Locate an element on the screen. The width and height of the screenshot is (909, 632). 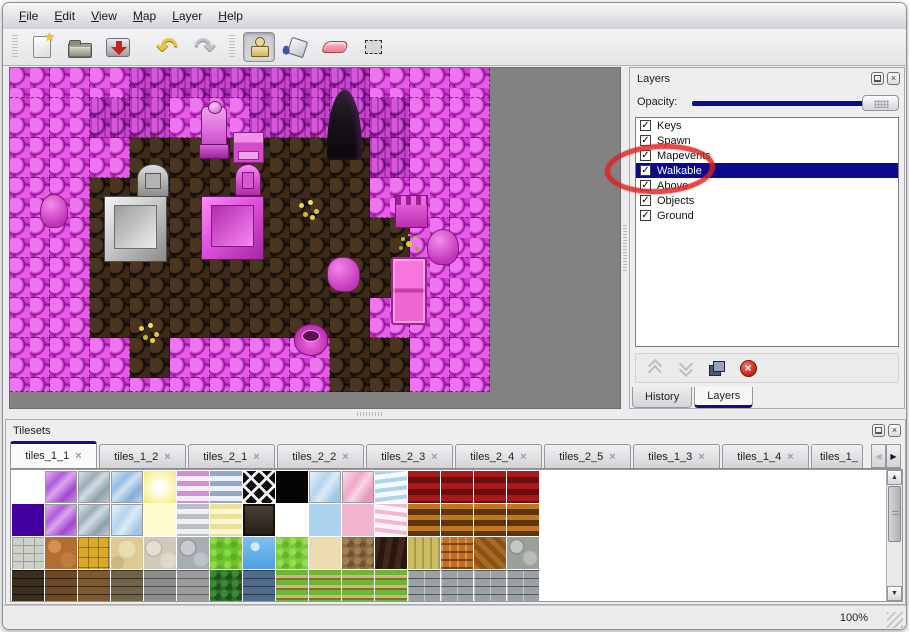
tileset-tab-tiles_2_4: tiles_2_4 × is located at coordinates (498, 456).